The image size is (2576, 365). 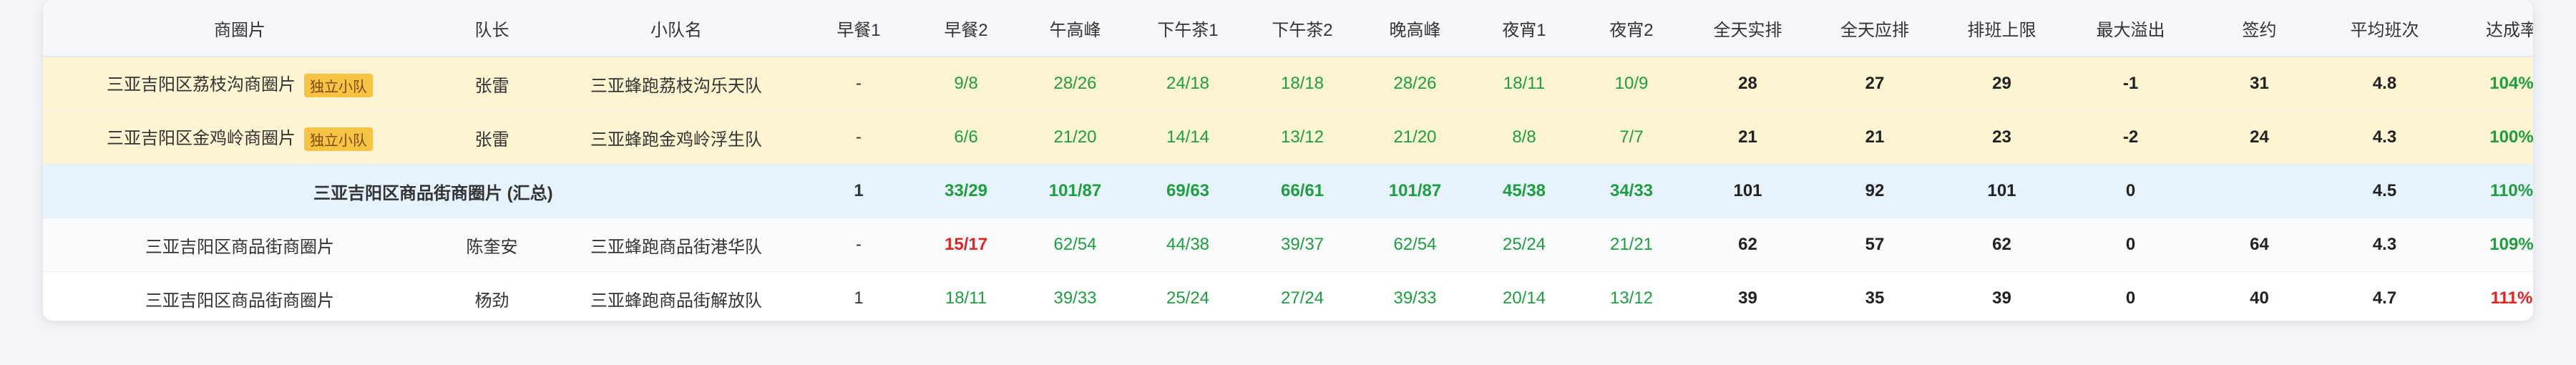 I want to click on required-cell: 21, so click(x=1874, y=137).